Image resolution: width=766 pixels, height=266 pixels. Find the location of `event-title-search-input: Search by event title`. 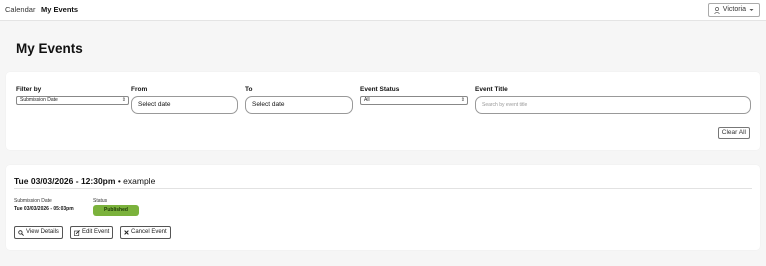

event-title-search-input: Search by event title is located at coordinates (613, 105).